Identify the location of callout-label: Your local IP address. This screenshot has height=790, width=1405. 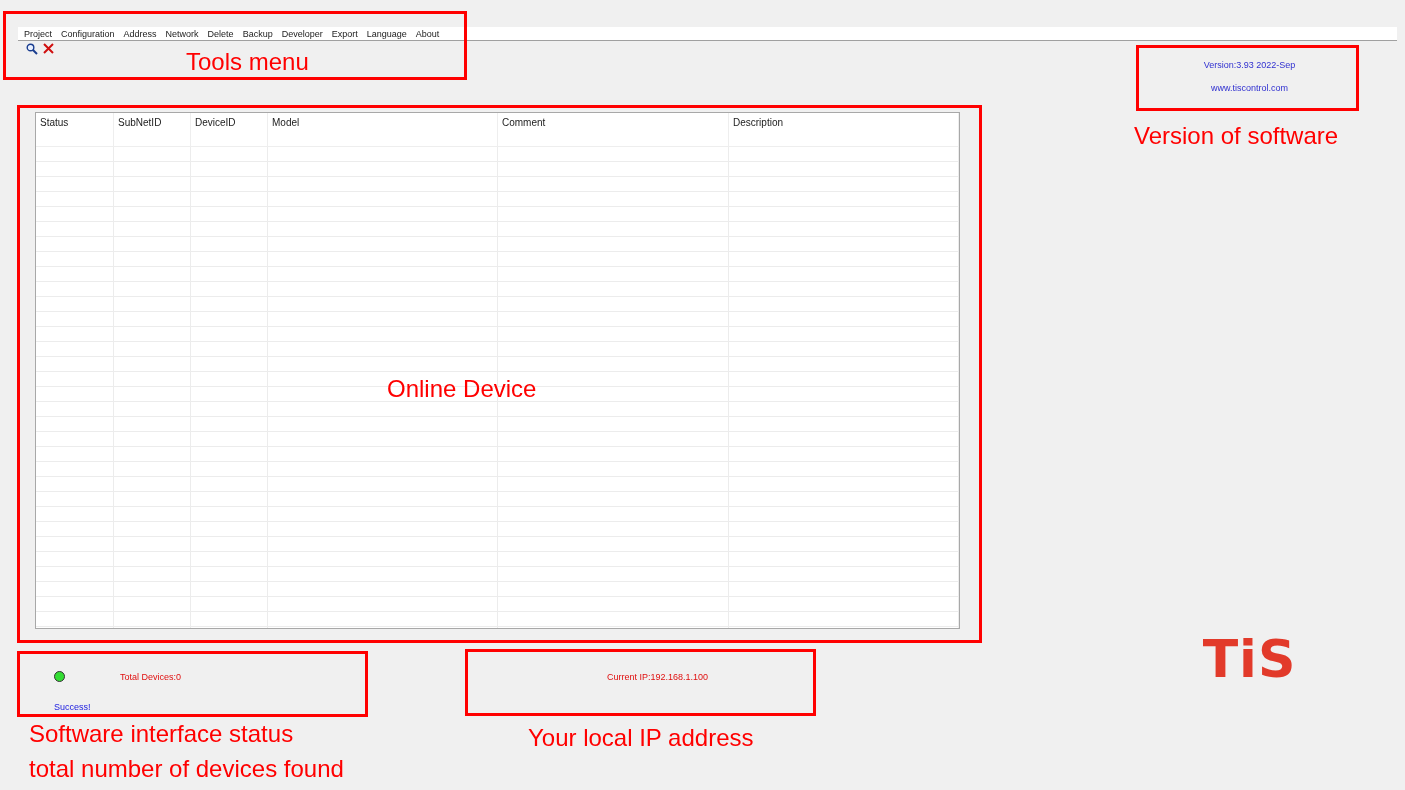
(641, 738).